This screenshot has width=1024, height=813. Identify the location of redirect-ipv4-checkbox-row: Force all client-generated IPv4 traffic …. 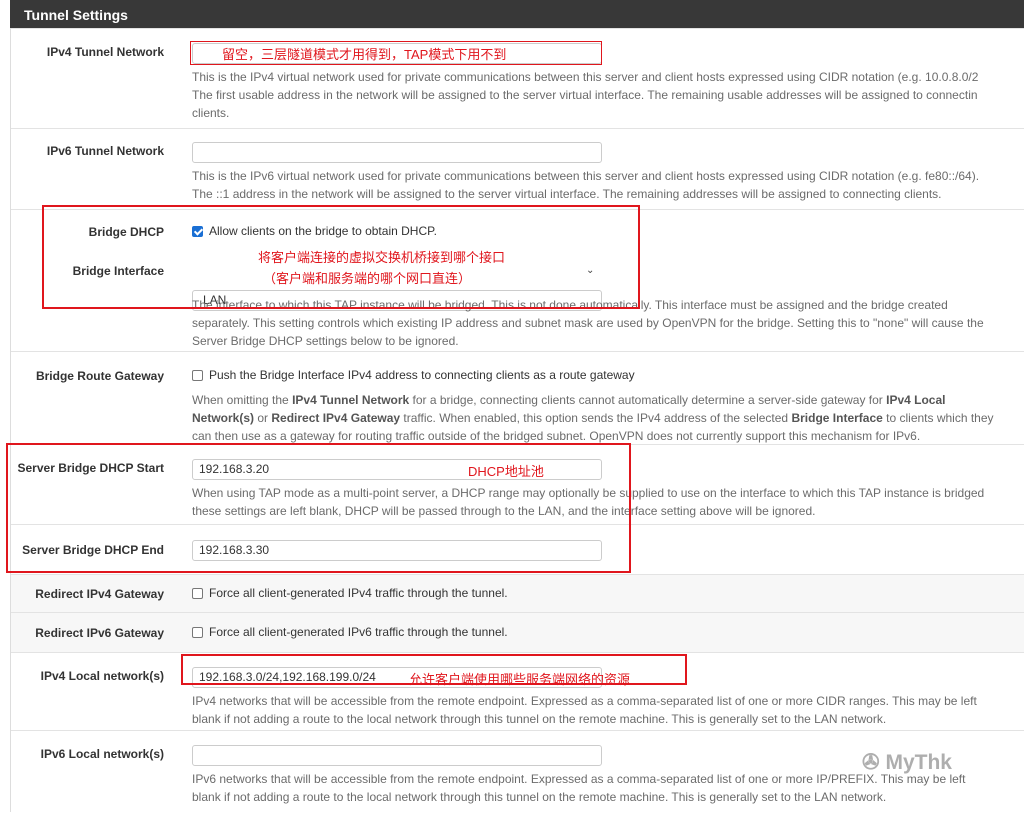
(350, 593).